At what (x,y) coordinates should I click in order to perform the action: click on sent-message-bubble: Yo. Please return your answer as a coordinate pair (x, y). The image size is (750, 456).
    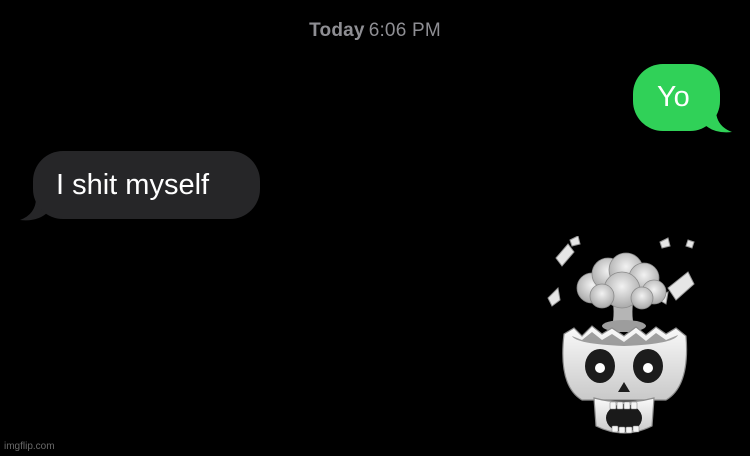
    Looking at the image, I should click on (676, 97).